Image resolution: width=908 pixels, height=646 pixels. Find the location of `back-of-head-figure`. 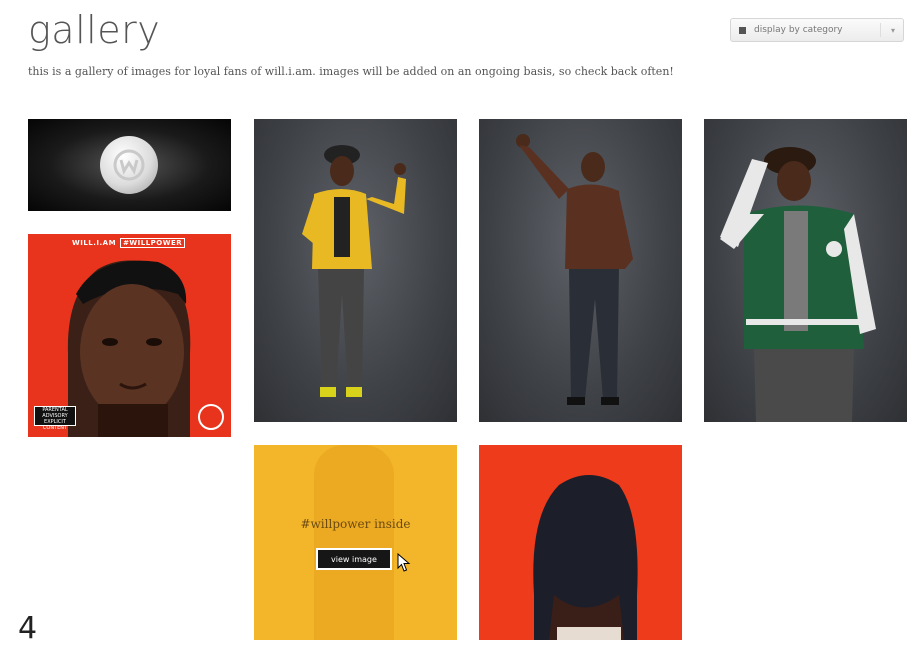

back-of-head-figure is located at coordinates (585, 557).